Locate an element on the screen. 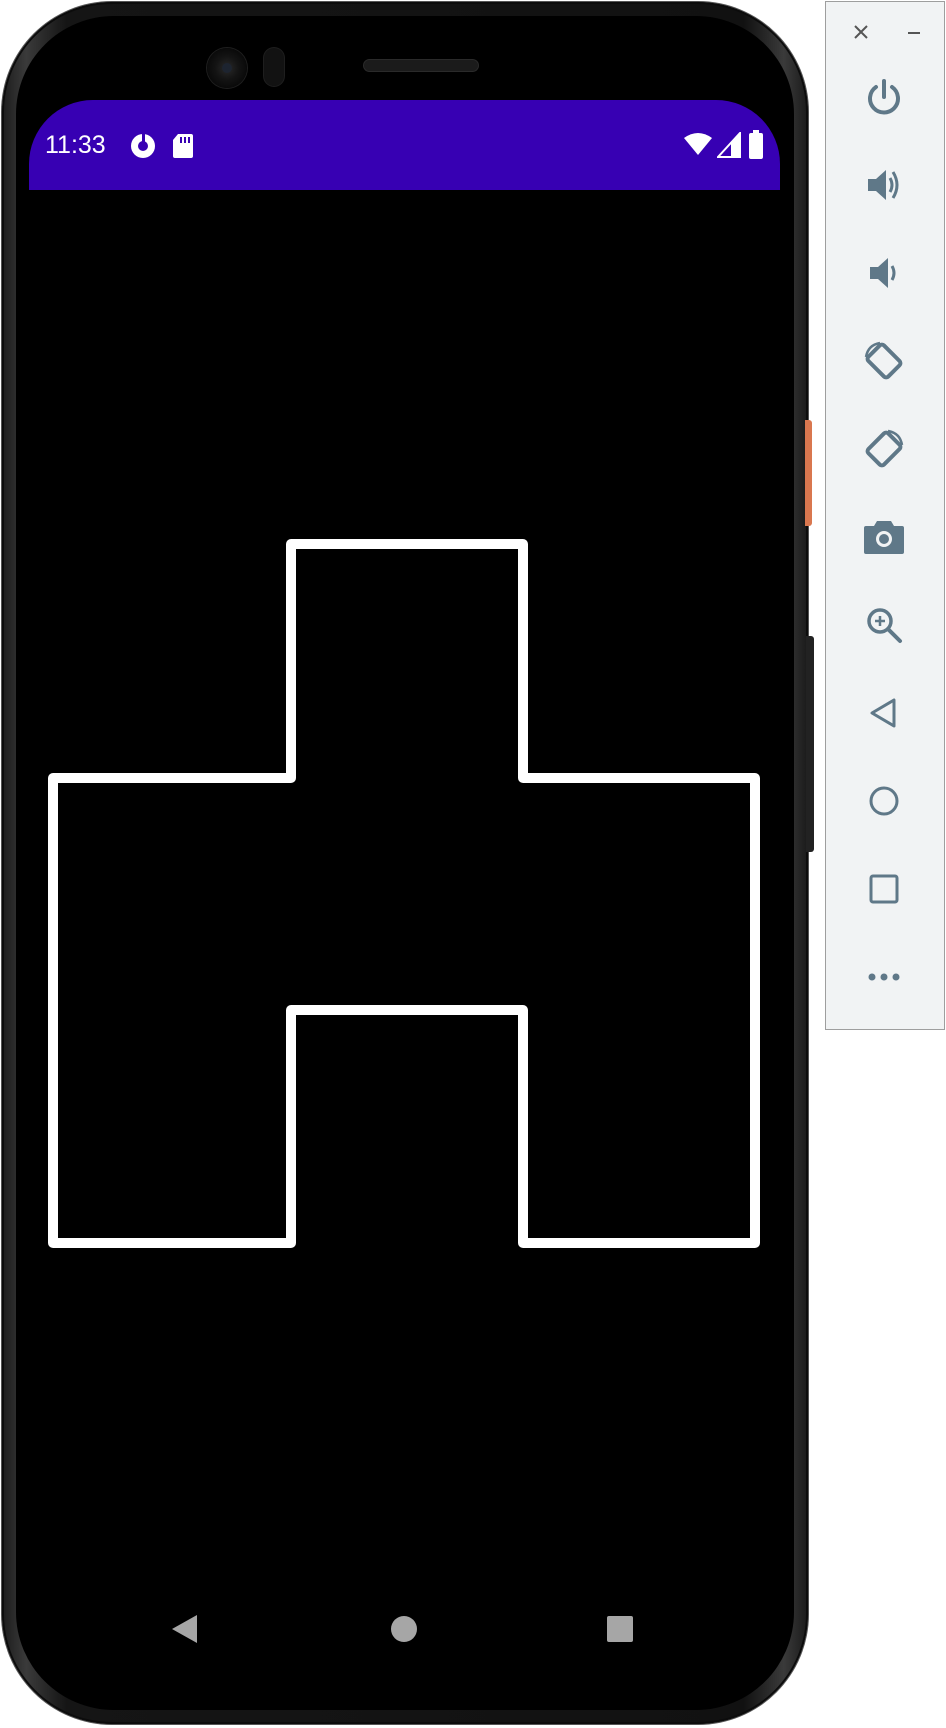 The width and height of the screenshot is (946, 1728). power-icon is located at coordinates (884, 97).